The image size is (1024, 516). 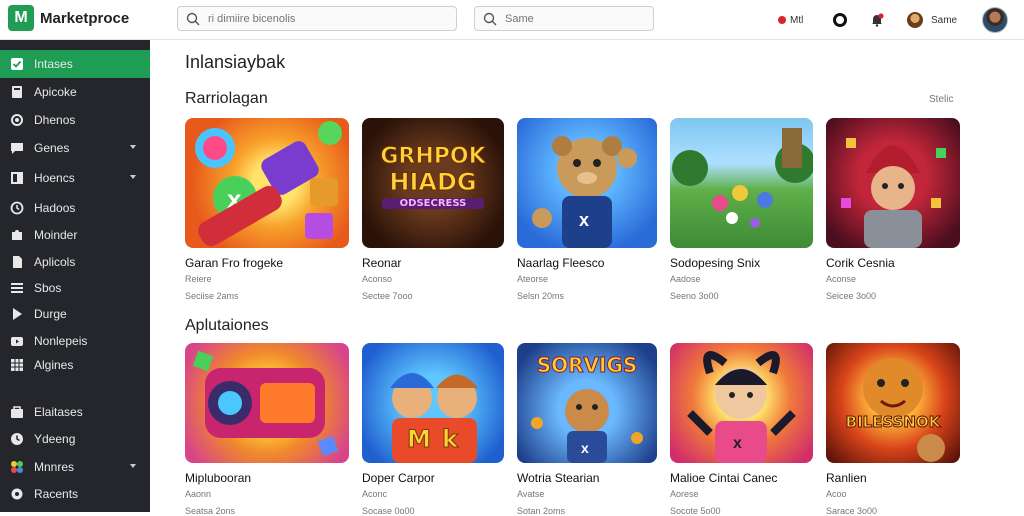 I want to click on app-meta: Selsn 20ms, so click(x=541, y=296).